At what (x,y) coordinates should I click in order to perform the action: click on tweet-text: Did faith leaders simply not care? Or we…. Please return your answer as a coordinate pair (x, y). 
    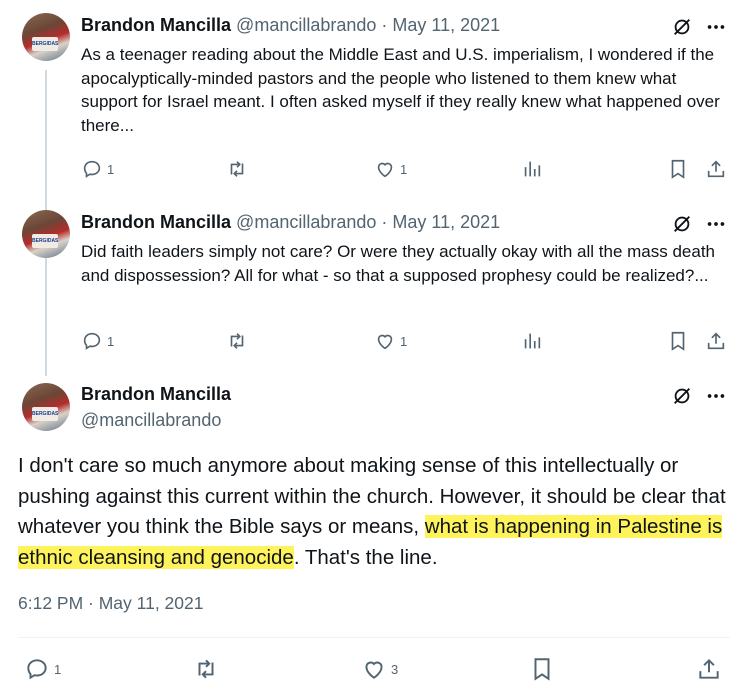
    Looking at the image, I should click on (398, 263).